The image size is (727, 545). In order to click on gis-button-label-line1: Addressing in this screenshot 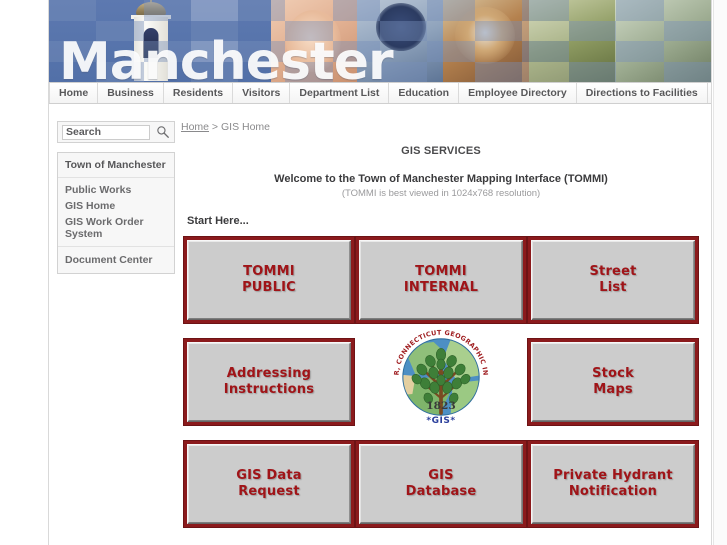, I will do `click(269, 373)`.